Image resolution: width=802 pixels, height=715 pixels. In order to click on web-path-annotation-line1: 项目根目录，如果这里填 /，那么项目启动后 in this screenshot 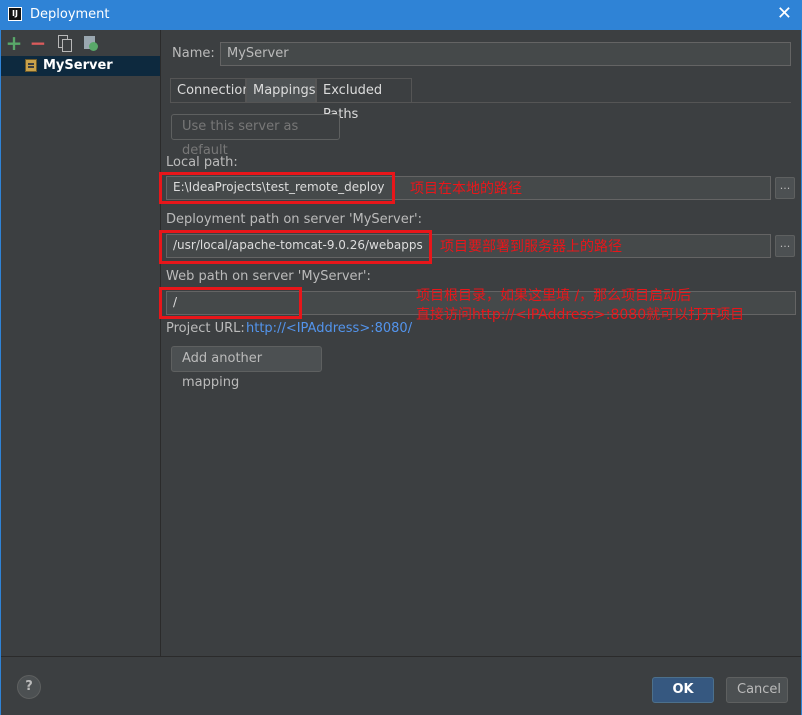, I will do `click(554, 296)`.